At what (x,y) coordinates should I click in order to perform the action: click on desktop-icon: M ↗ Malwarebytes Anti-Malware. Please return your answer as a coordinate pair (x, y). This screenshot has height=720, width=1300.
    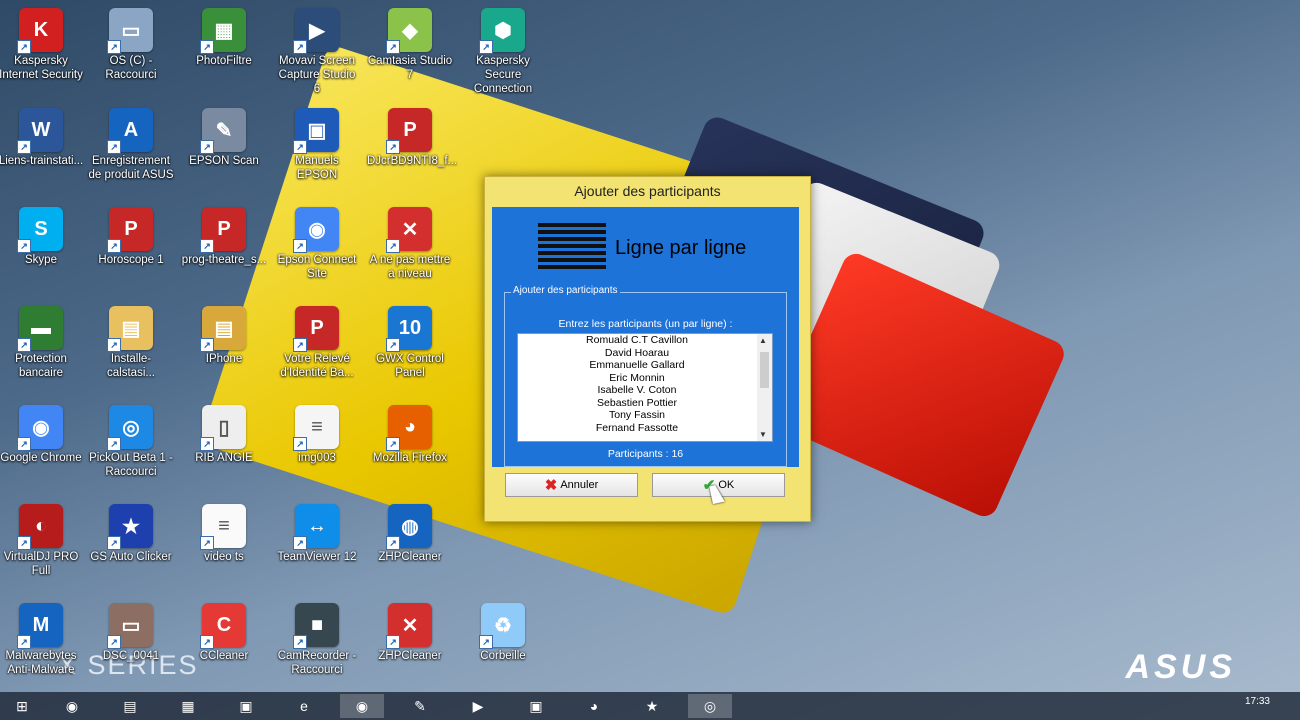
    Looking at the image, I should click on (42, 645).